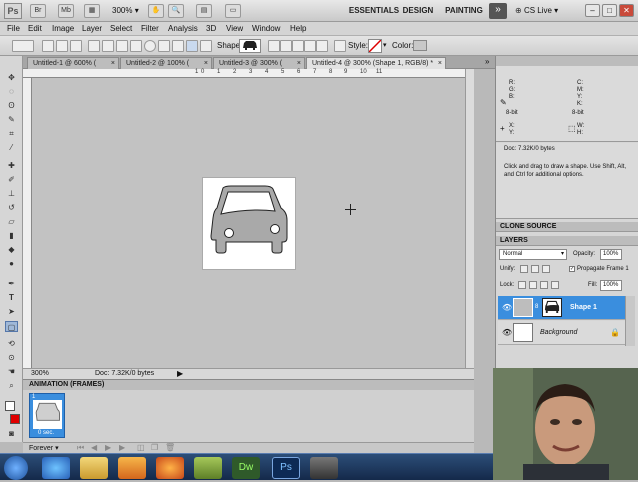 This screenshot has width=638, height=482. What do you see at coordinates (274, 46) in the screenshot?
I see `new-layer-mode-icon` at bounding box center [274, 46].